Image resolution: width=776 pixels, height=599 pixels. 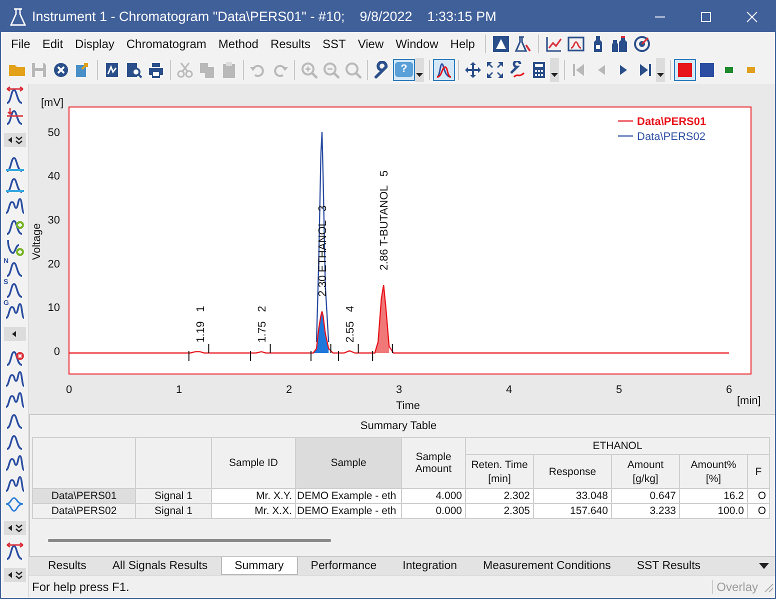 What do you see at coordinates (259, 566) in the screenshot?
I see `tab: Summary` at bounding box center [259, 566].